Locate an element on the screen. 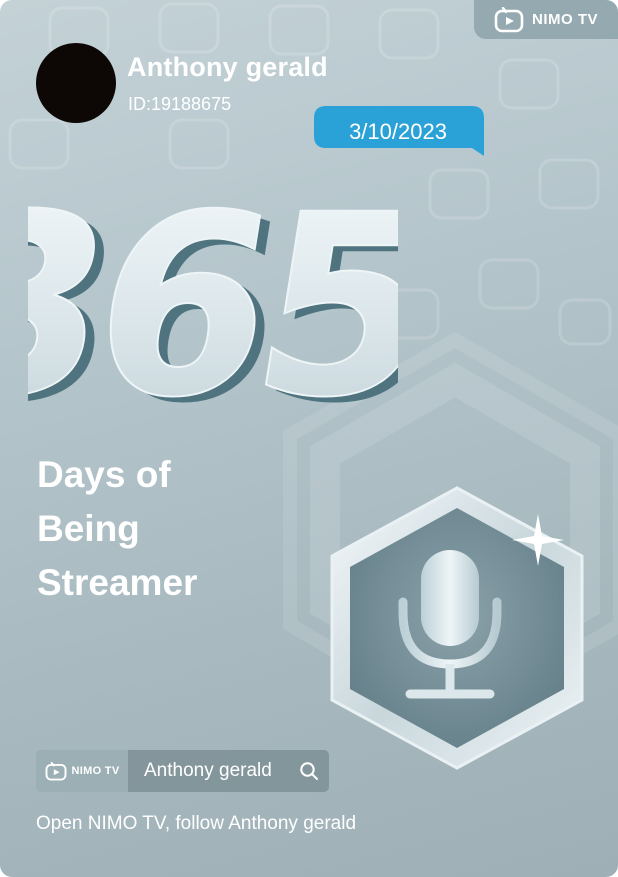 Image resolution: width=618 pixels, height=877 pixels. search-bar: NIMO TV Anthony gerald is located at coordinates (182, 771).